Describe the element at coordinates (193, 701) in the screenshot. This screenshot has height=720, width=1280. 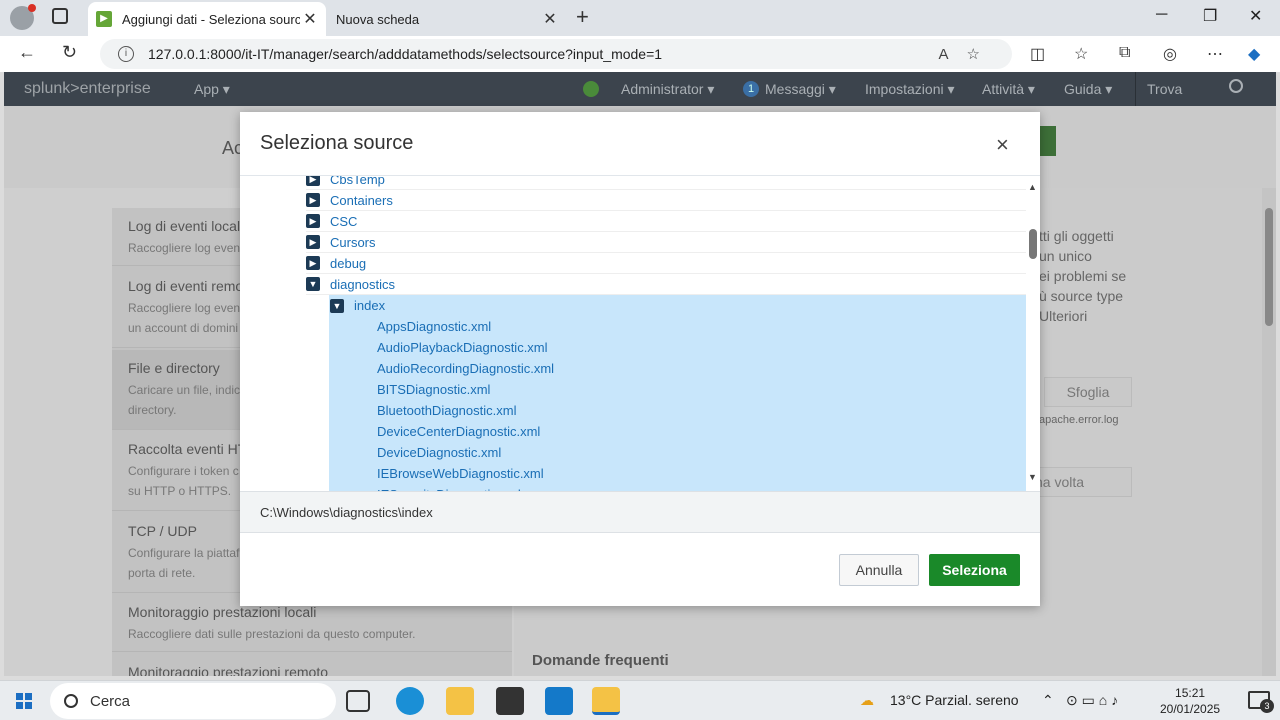
I see `taskbar-search: Cerca` at that location.